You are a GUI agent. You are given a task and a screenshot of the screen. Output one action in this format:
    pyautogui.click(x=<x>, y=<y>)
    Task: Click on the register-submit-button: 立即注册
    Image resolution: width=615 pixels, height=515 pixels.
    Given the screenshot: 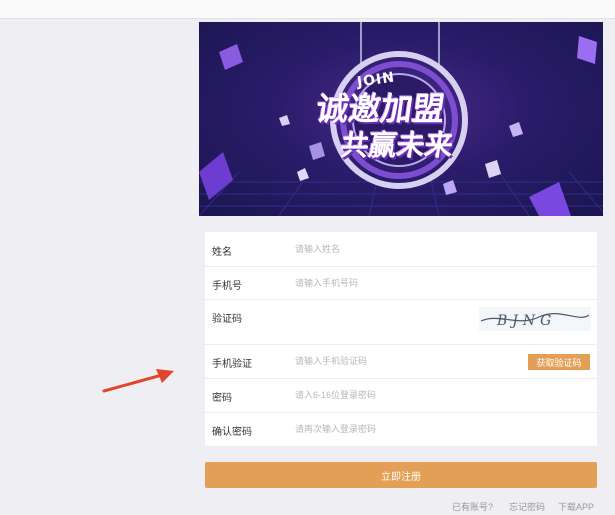 What is the action you would take?
    pyautogui.click(x=401, y=475)
    